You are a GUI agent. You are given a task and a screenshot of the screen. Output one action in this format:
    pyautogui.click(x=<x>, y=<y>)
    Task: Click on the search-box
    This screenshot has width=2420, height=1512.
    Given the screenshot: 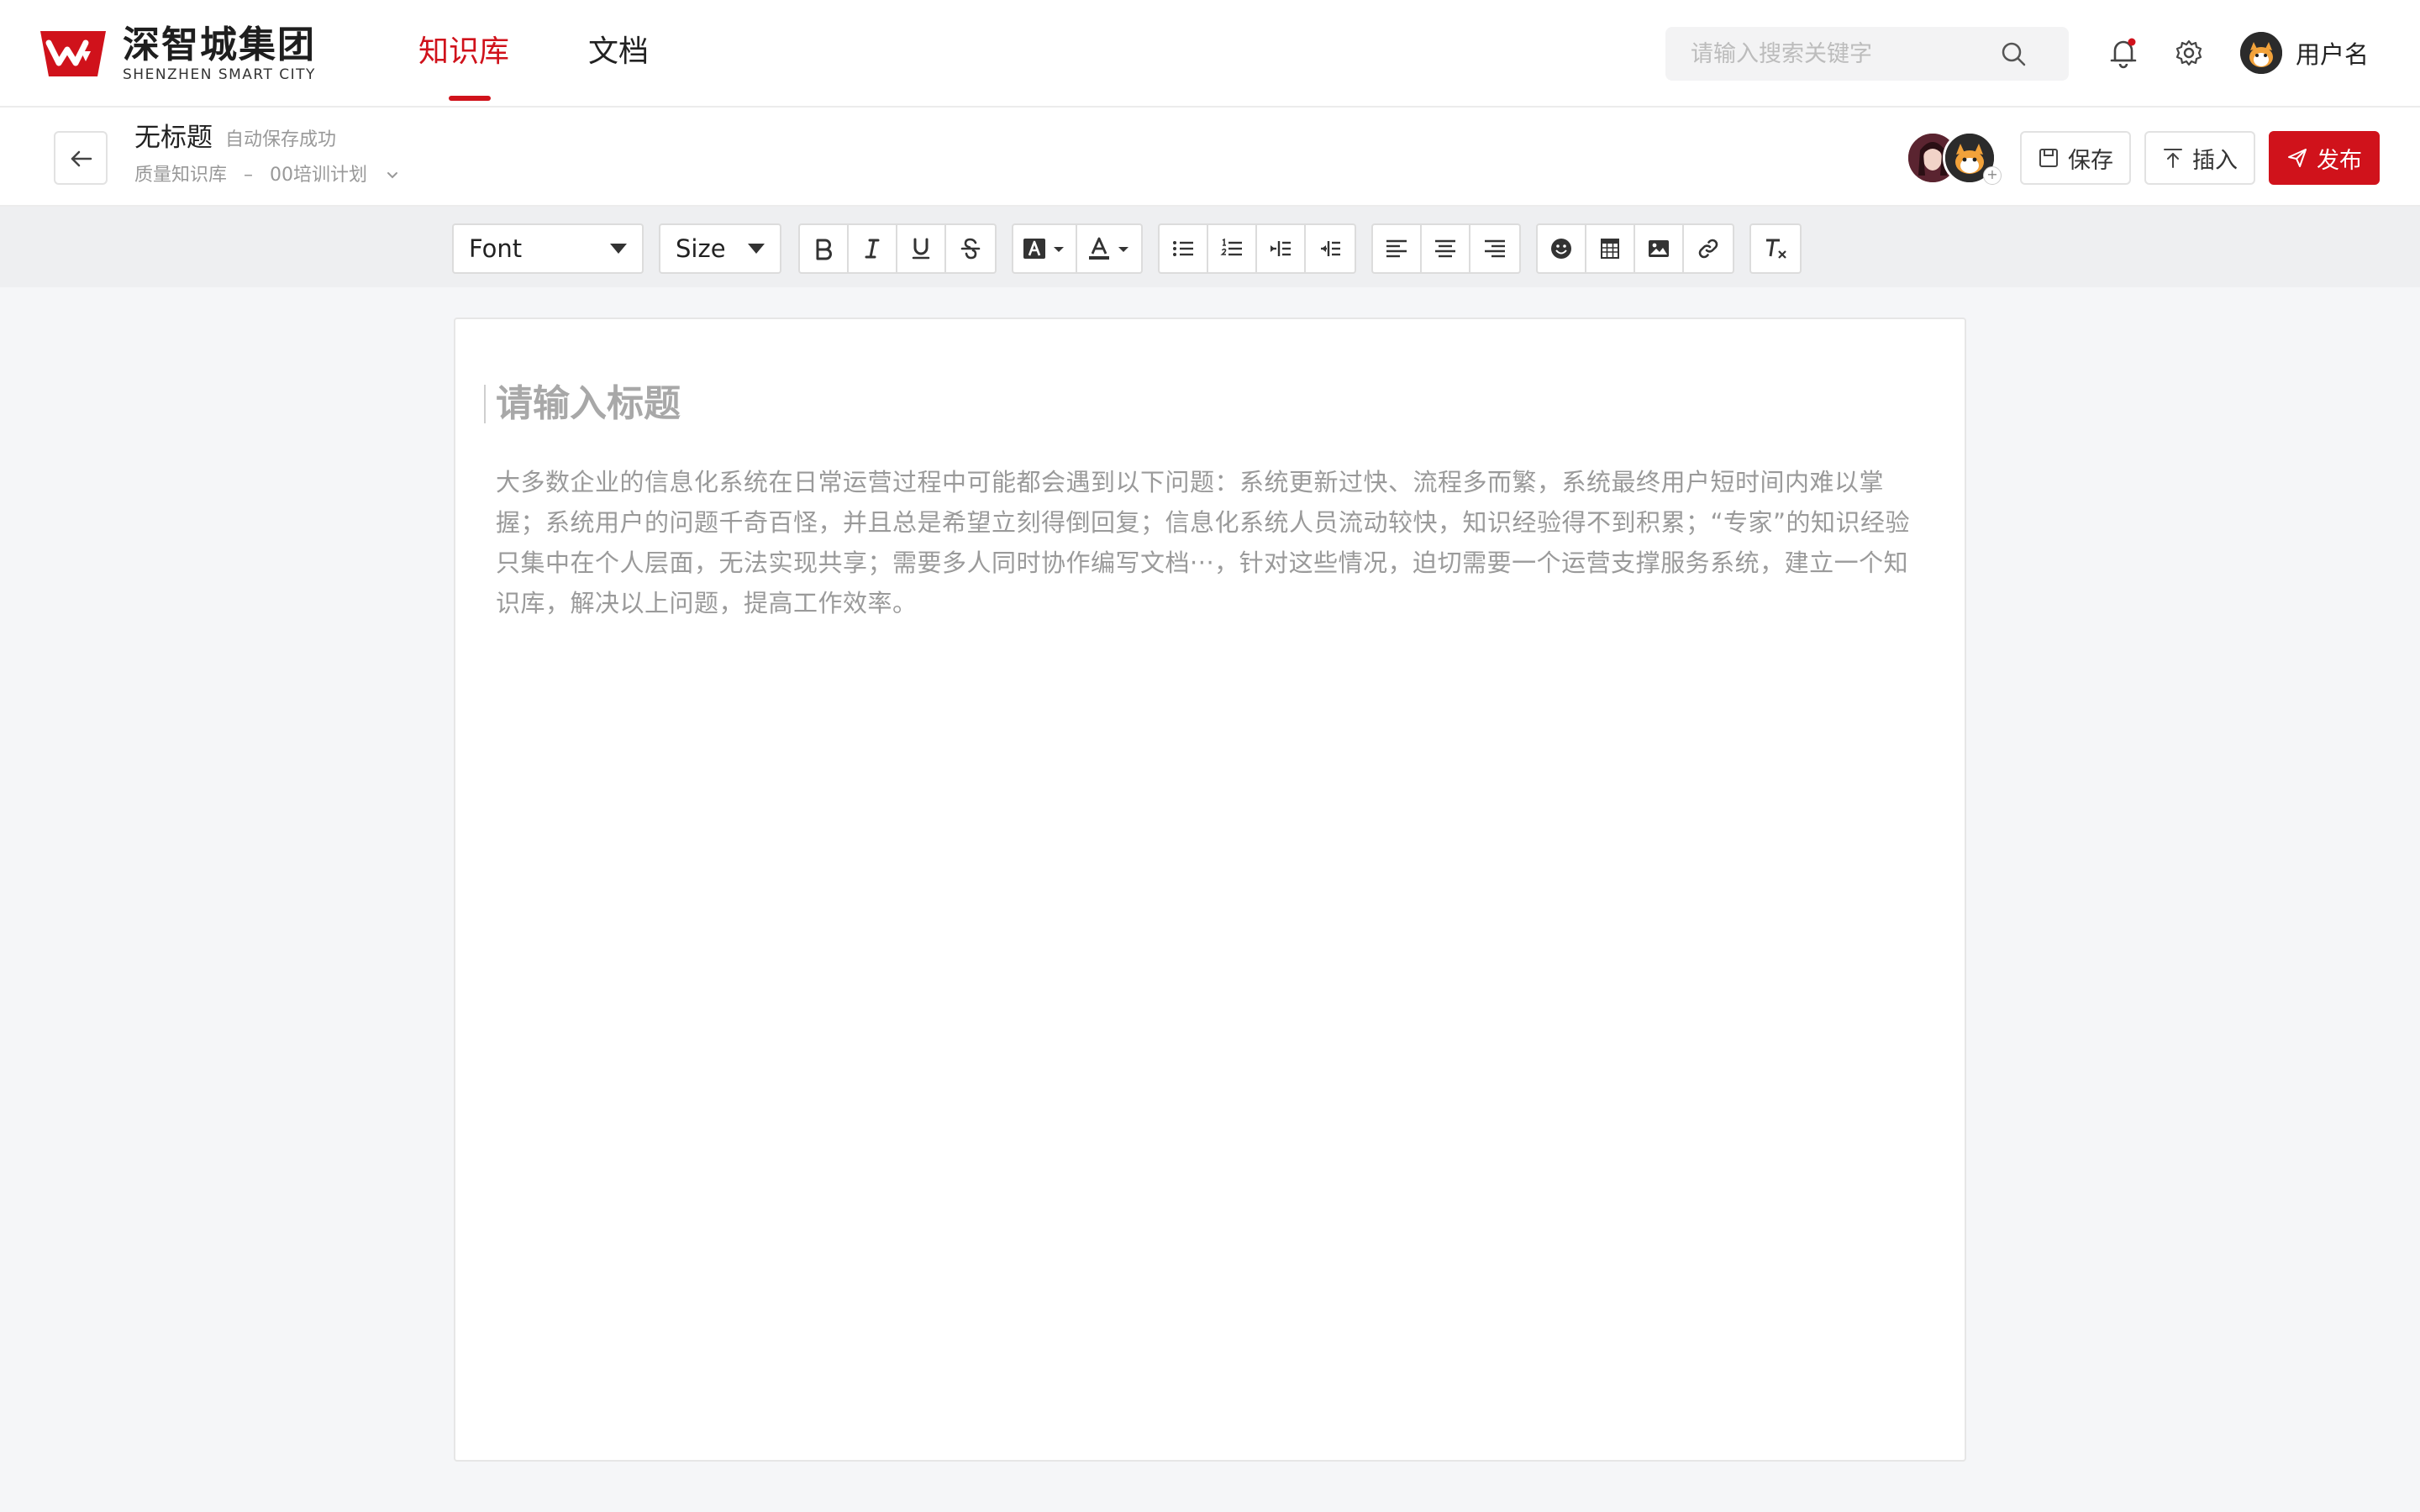 What is the action you would take?
    pyautogui.click(x=1867, y=54)
    